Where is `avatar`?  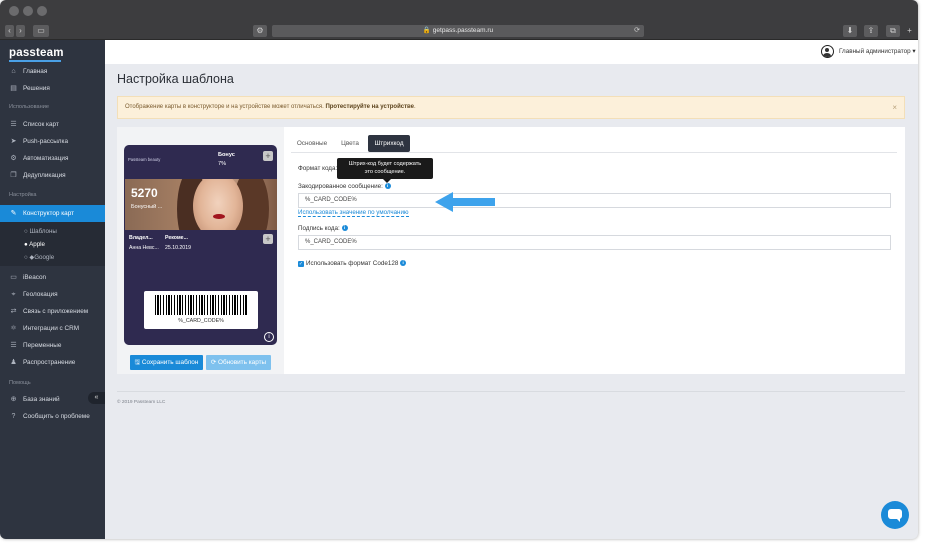
avatar is located at coordinates (827, 51).